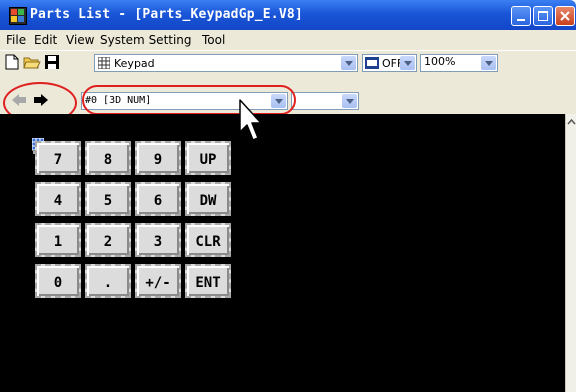  Describe the element at coordinates (32, 62) in the screenshot. I see `open-folder-icon` at that location.